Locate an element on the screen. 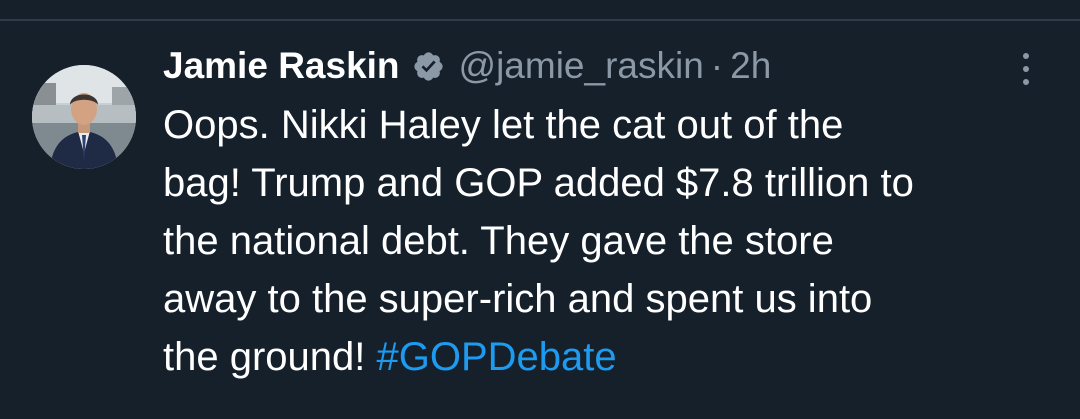 The image size is (1080, 419). tweet-text-line: the national debt. They gave the store is located at coordinates (498, 241).